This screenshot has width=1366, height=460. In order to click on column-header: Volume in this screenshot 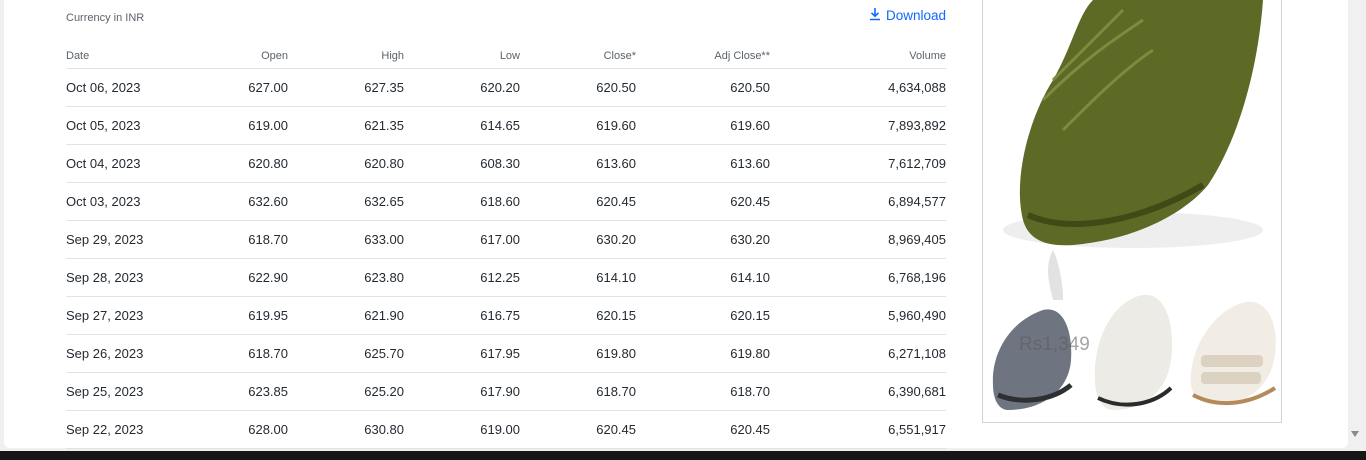, I will do `click(858, 56)`.